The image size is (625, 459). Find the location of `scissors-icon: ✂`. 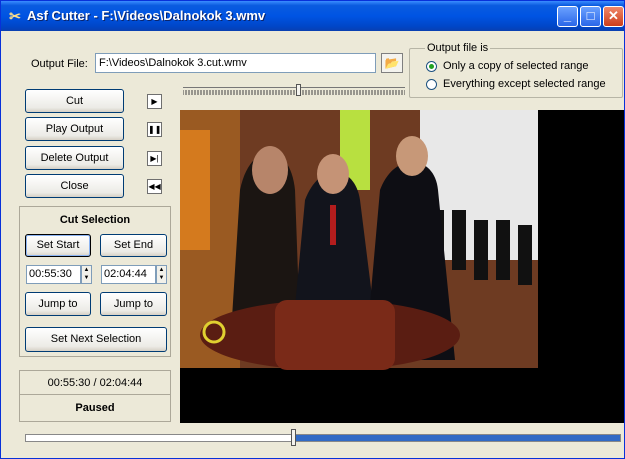

scissors-icon: ✂ is located at coordinates (15, 16).